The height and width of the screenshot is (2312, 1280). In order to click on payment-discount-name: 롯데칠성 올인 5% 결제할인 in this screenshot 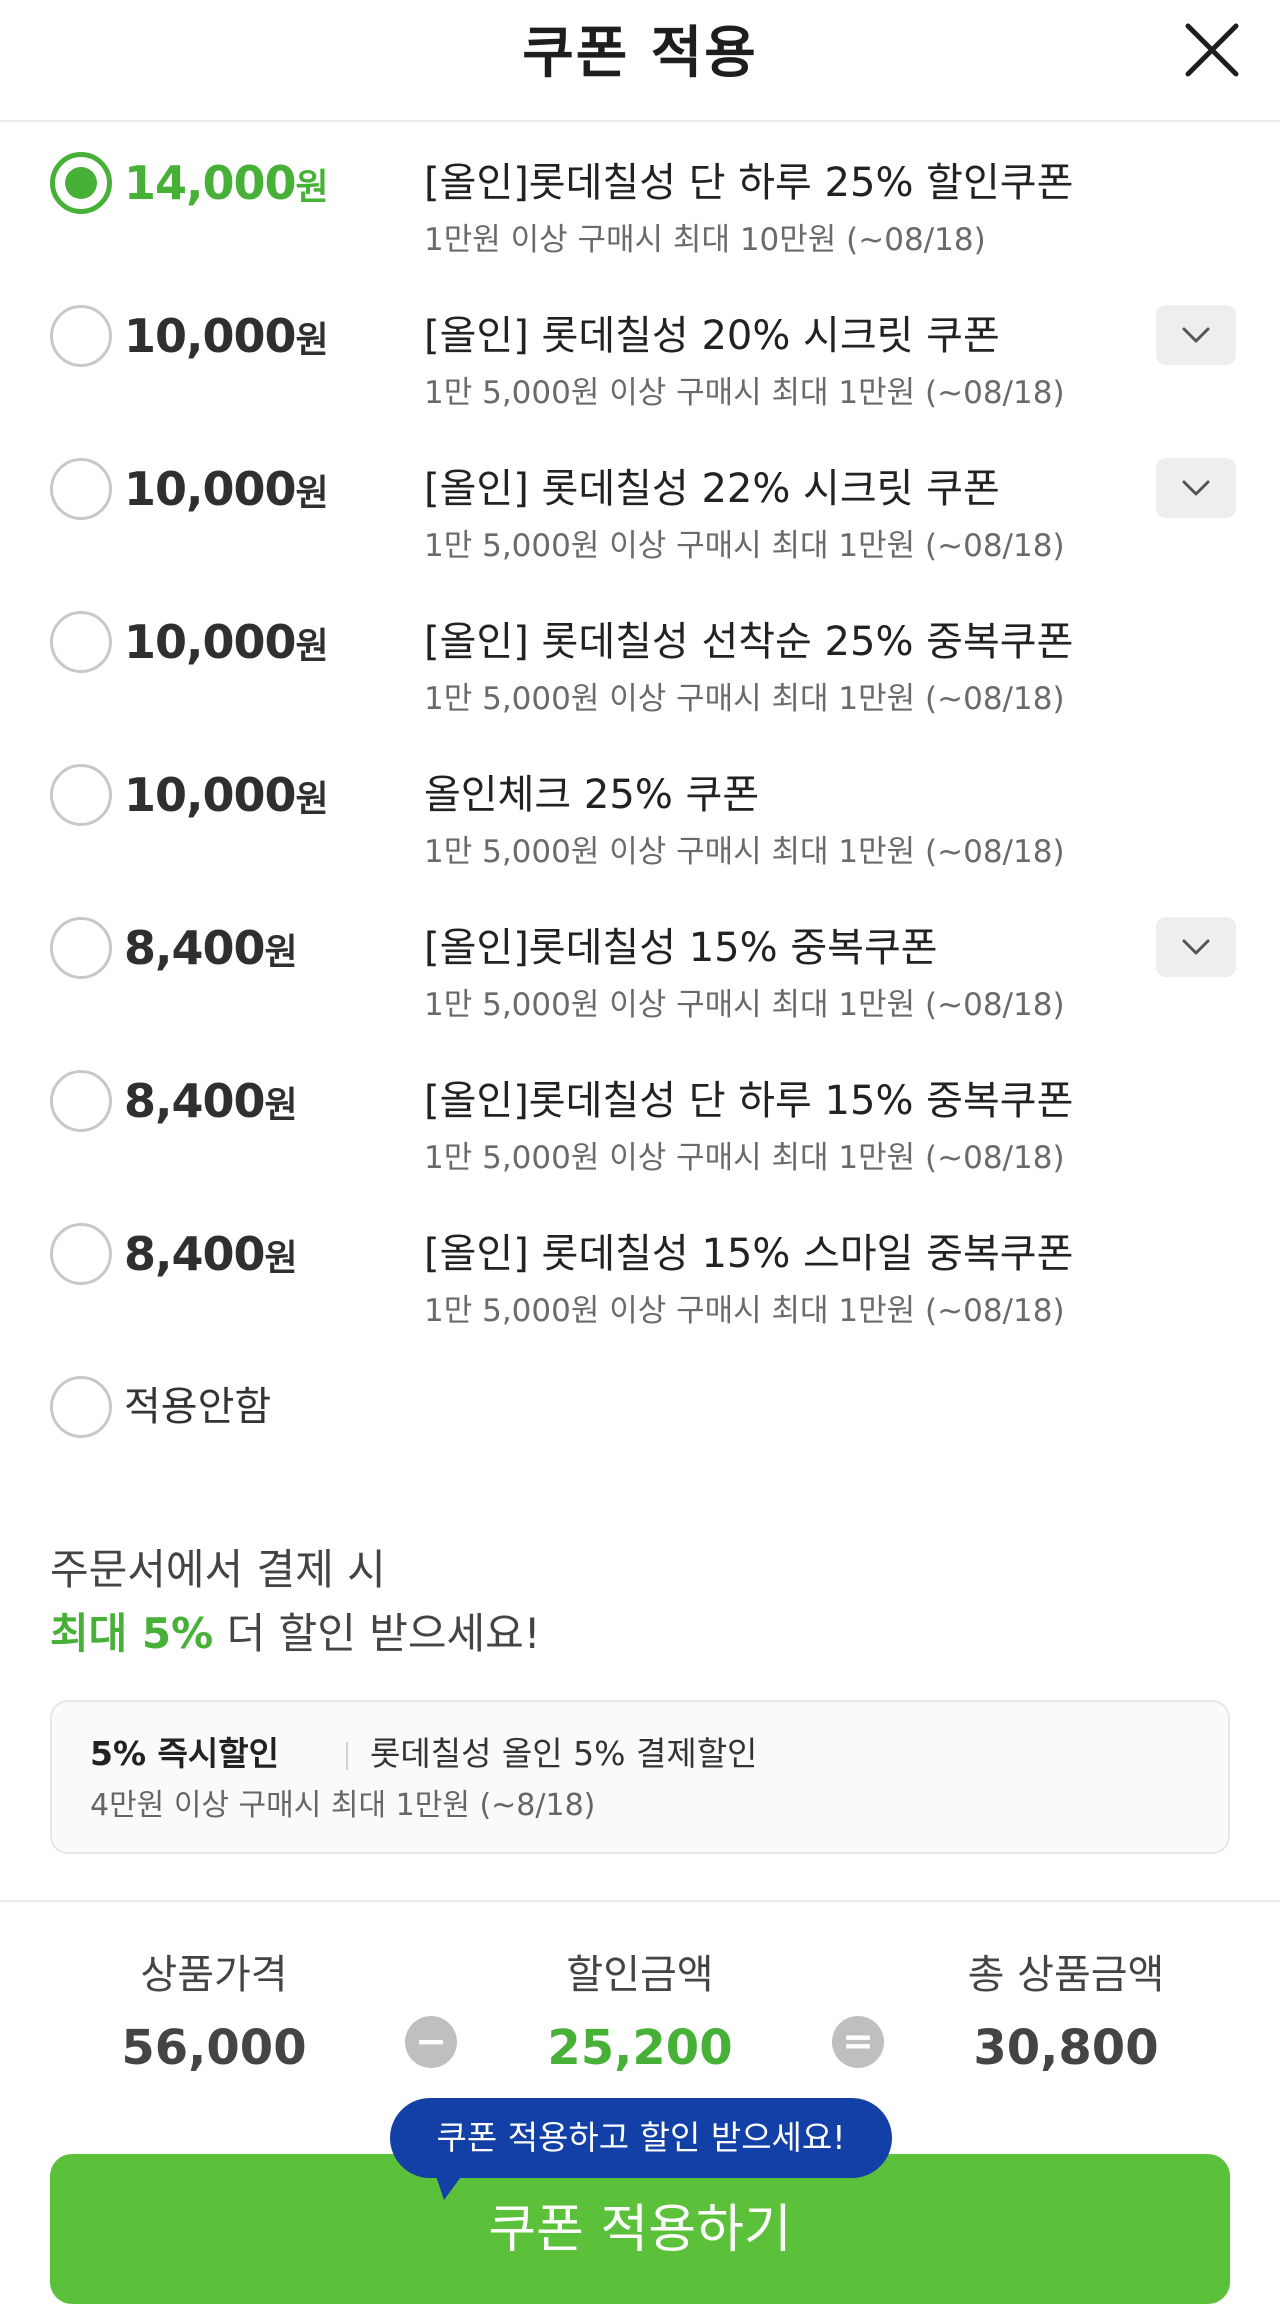, I will do `click(564, 1753)`.